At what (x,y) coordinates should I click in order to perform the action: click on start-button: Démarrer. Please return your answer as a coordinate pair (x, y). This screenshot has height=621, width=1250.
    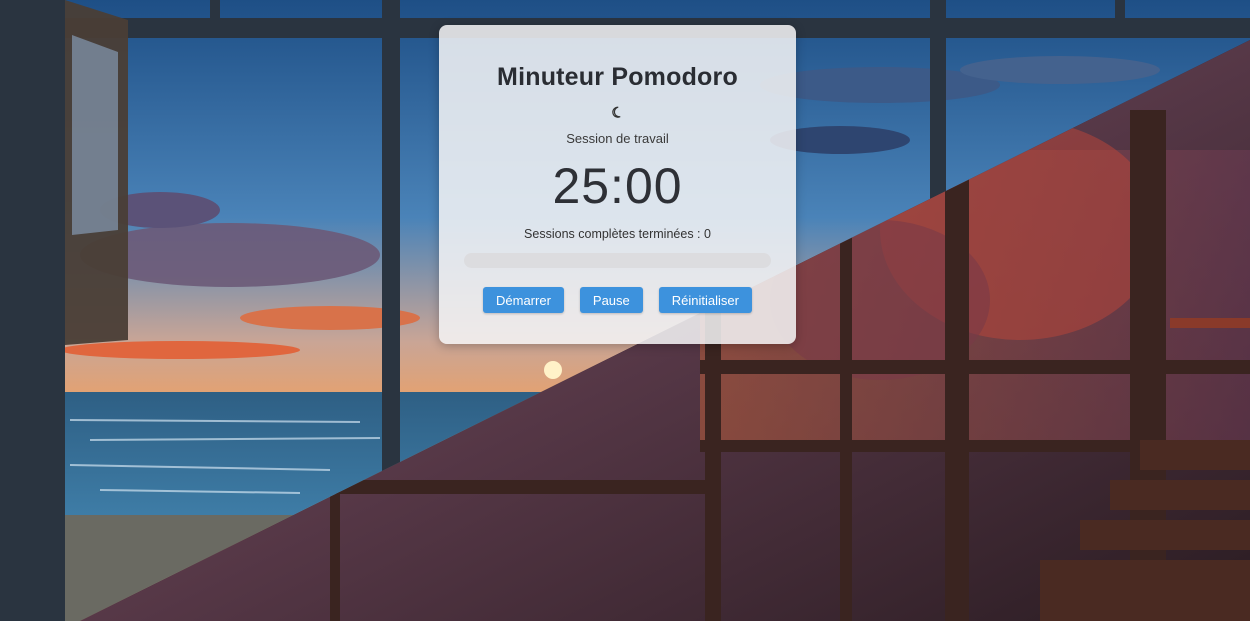
    Looking at the image, I should click on (523, 300).